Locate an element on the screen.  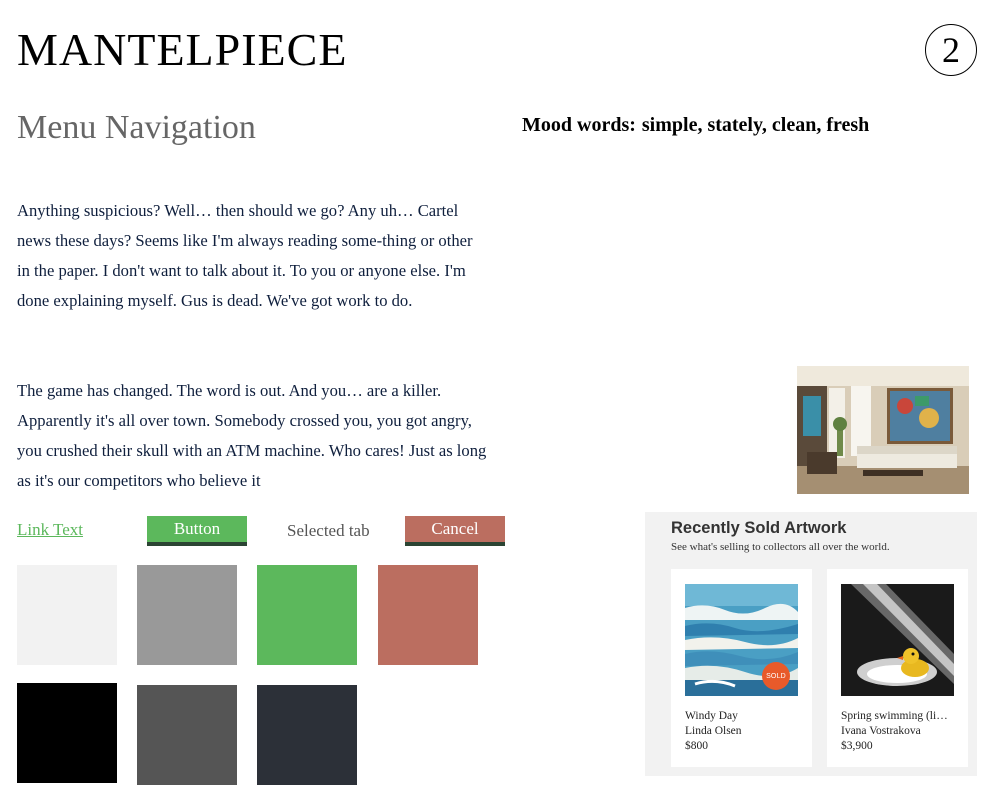
cancel-button: Cancel is located at coordinates (455, 531).